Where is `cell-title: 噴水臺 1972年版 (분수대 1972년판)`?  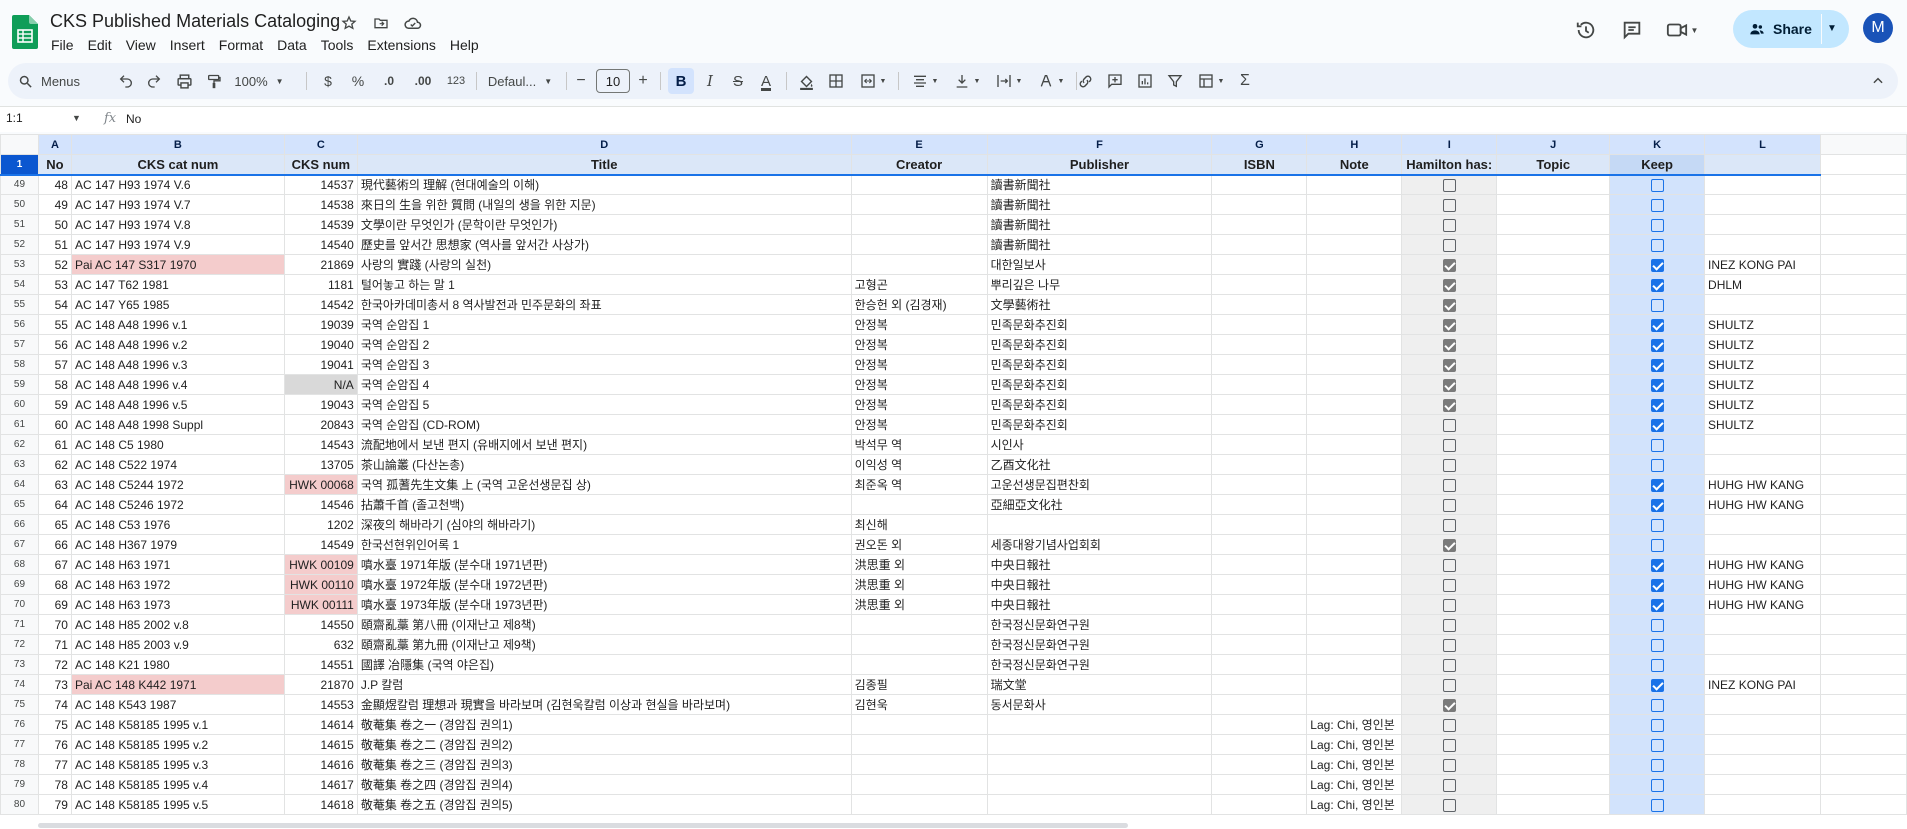
cell-title: 噴水臺 1972年版 (분수대 1972년판) is located at coordinates (604, 584).